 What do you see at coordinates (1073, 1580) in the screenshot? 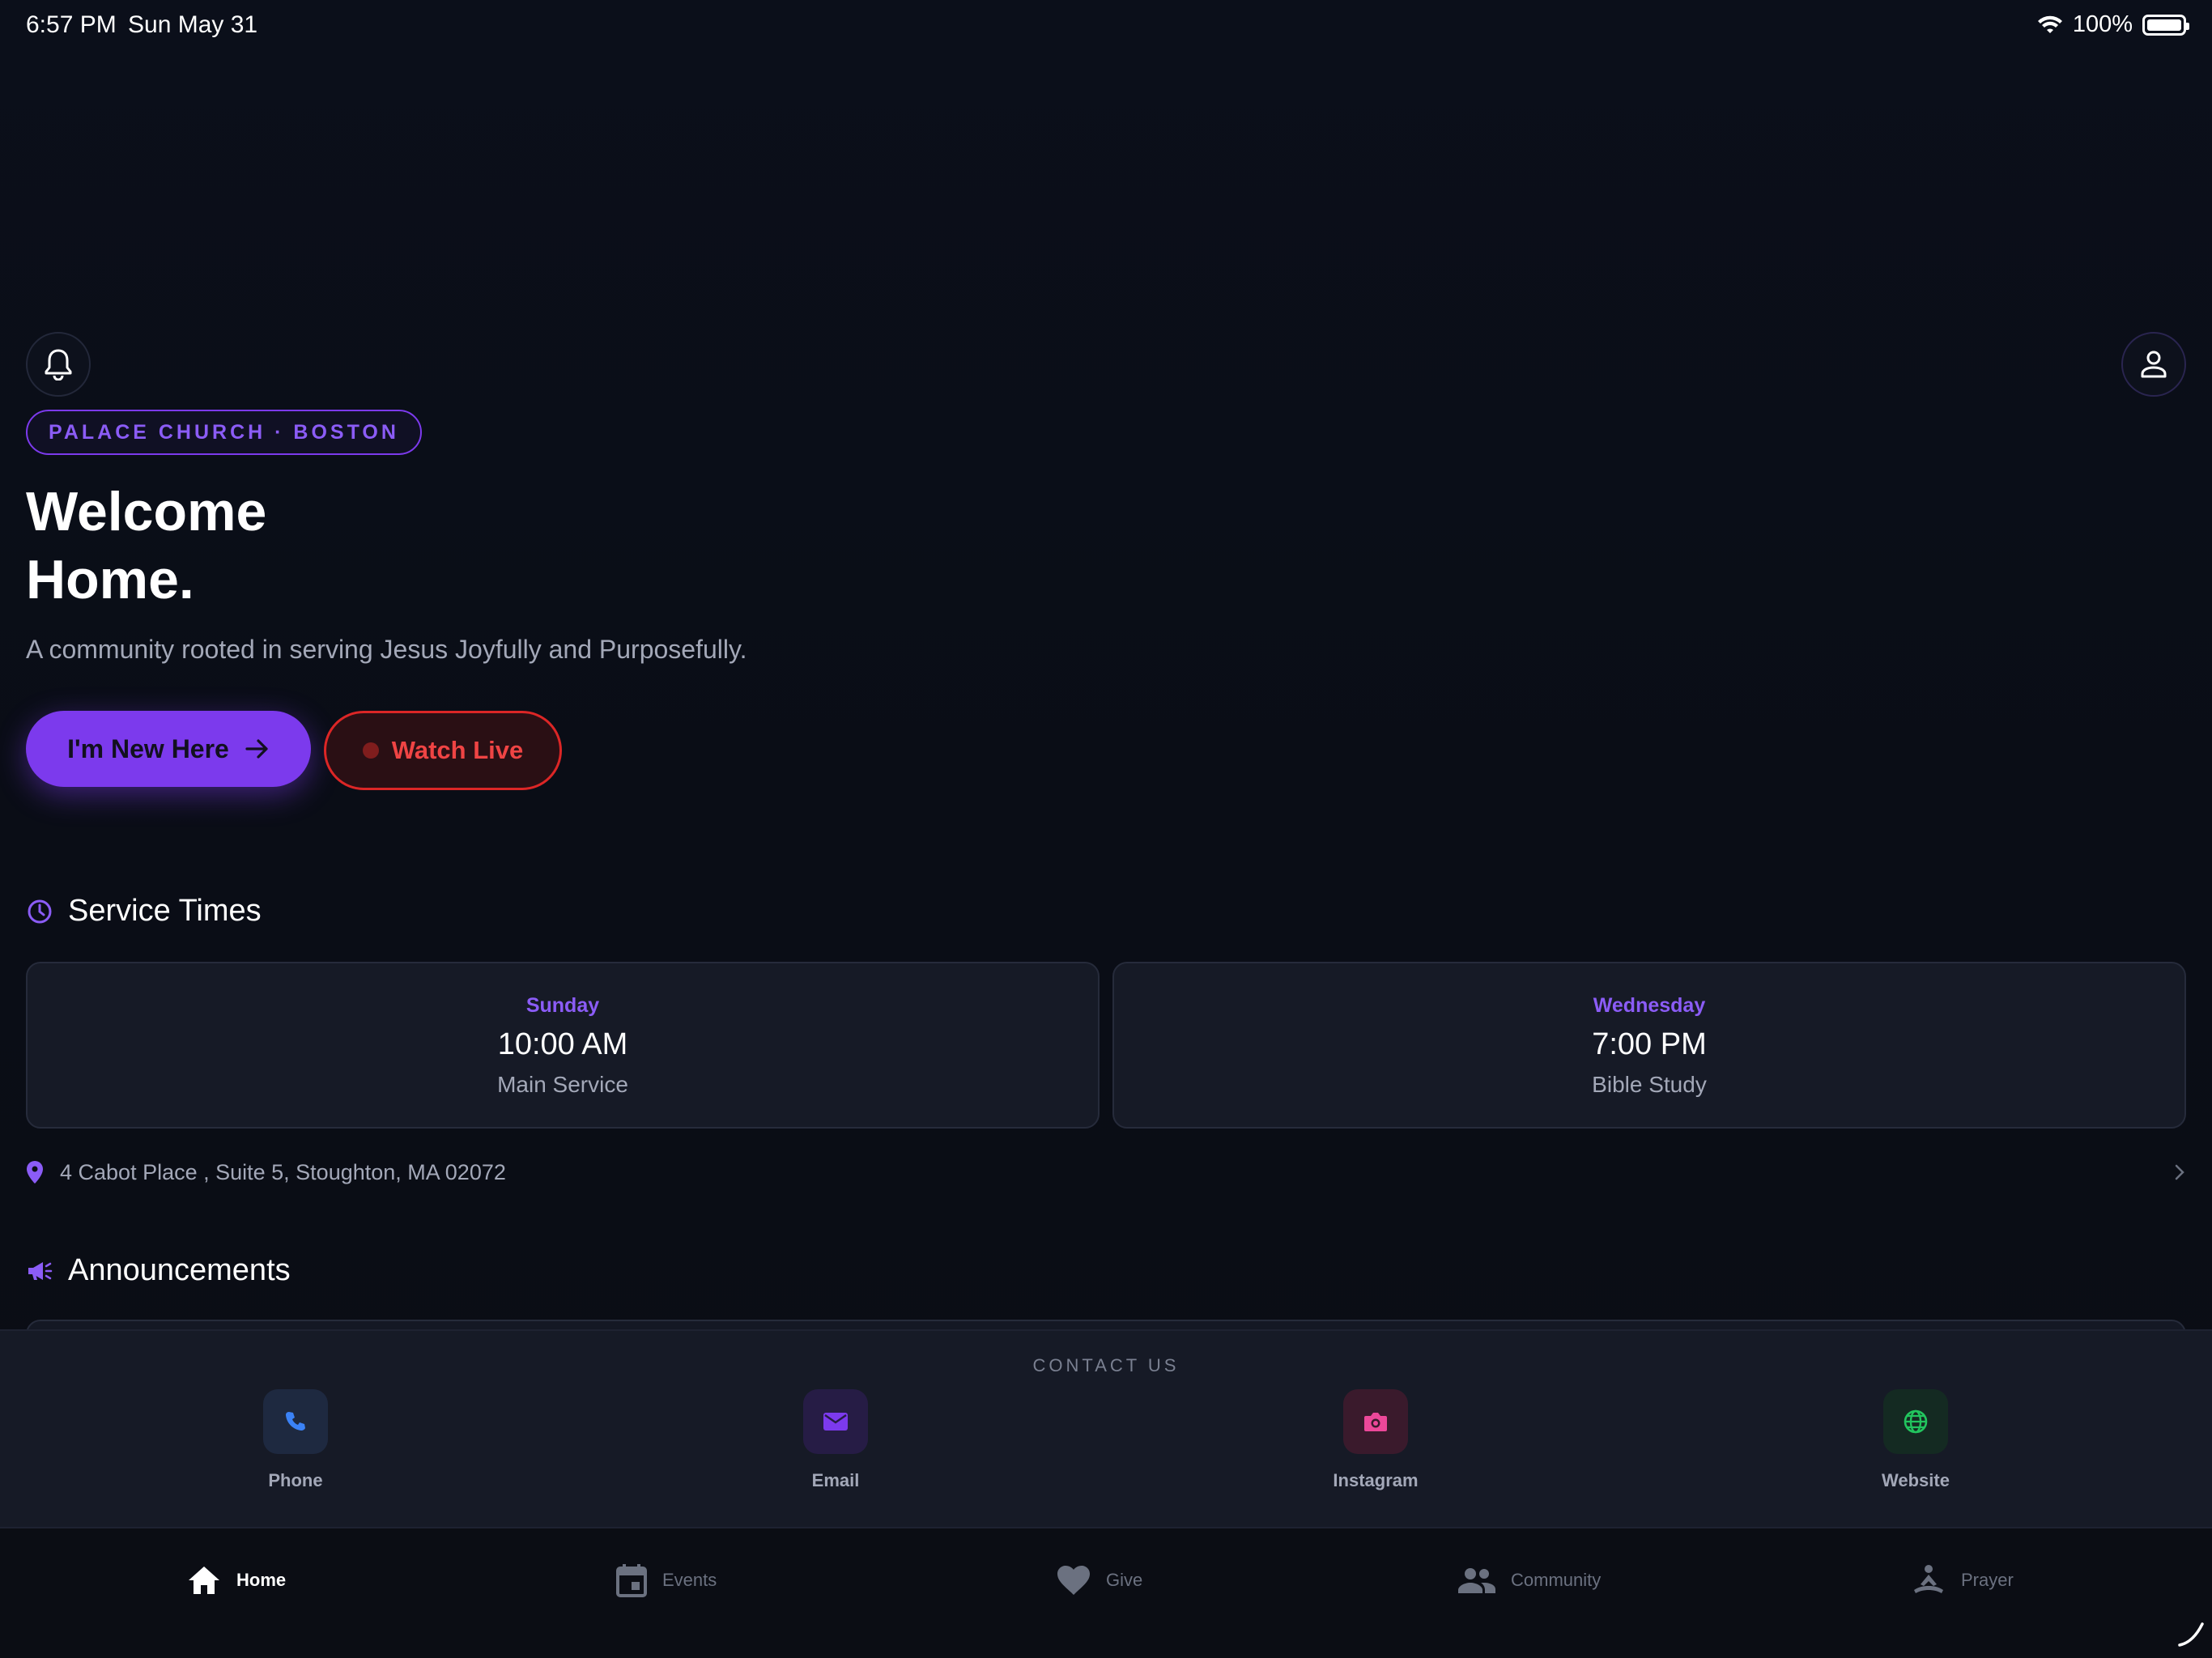
I see `heart-icon` at bounding box center [1073, 1580].